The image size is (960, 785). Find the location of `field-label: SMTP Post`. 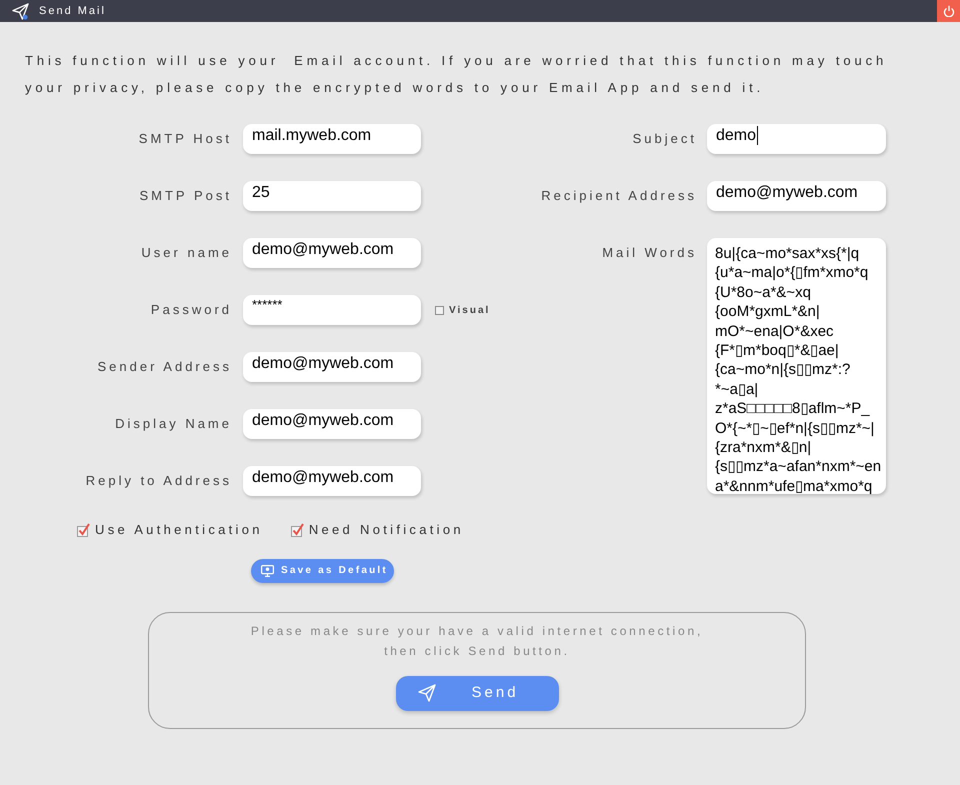

field-label: SMTP Post is located at coordinates (185, 196).